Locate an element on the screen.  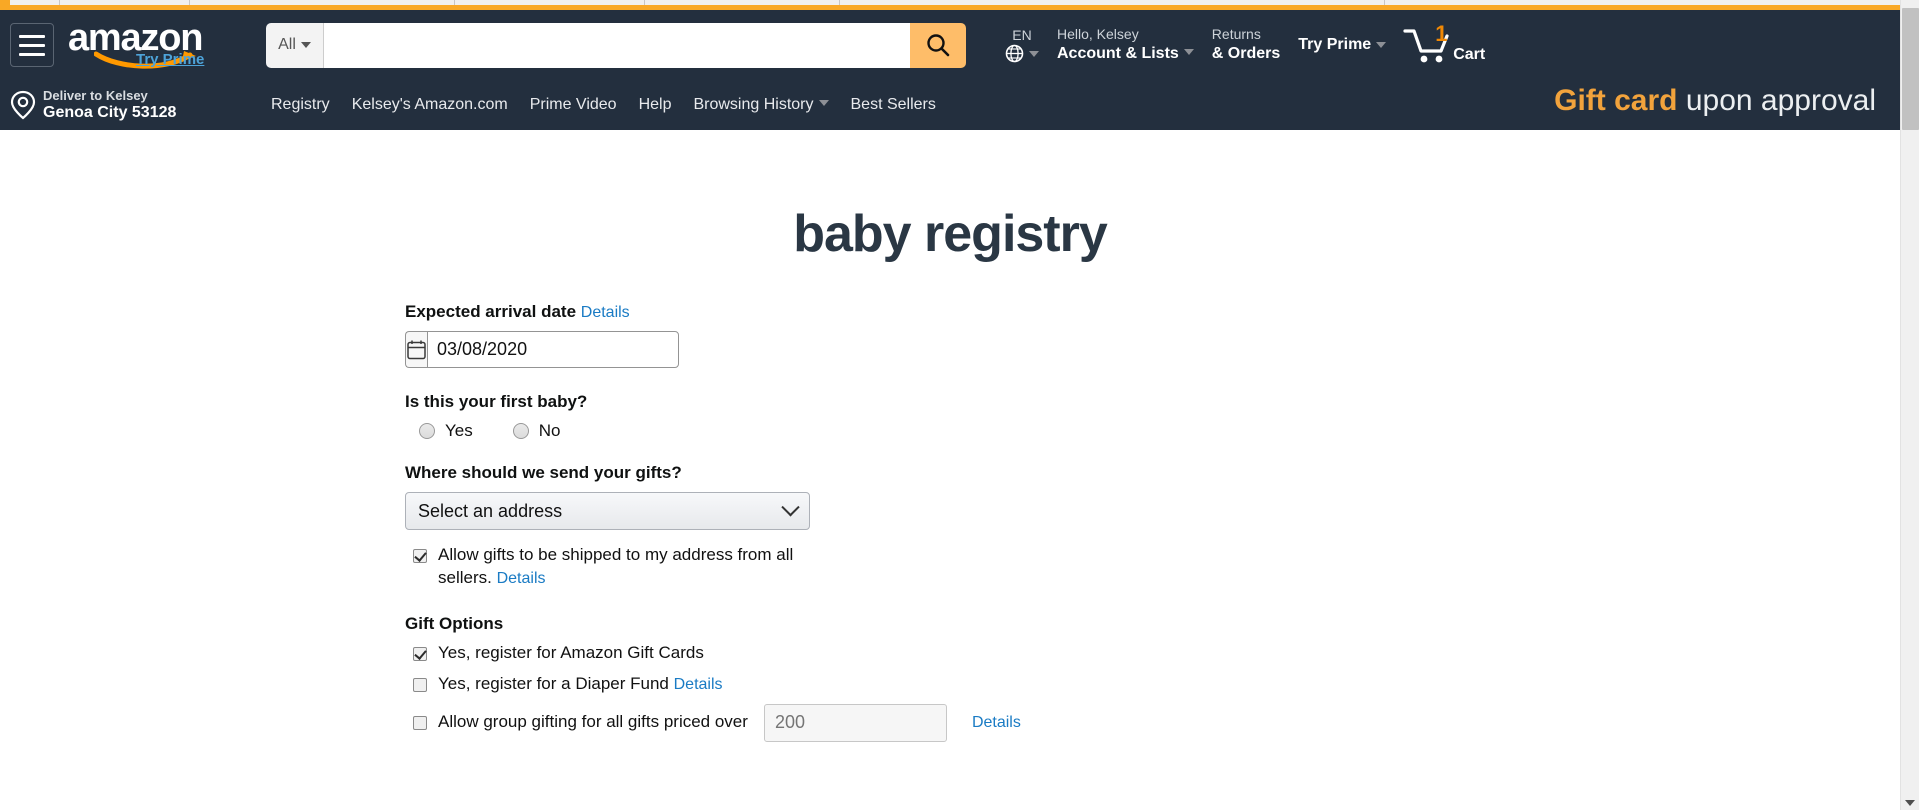
account-lists-label: Account & Lists is located at coordinates (1125, 54).